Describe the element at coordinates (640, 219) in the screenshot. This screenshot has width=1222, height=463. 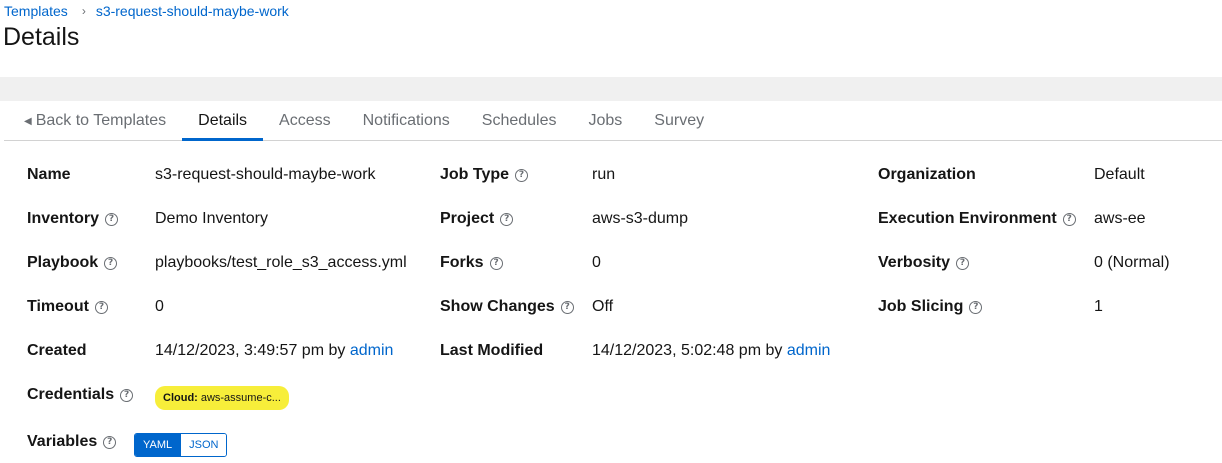
I see `project-link: aws-s3-dump` at that location.